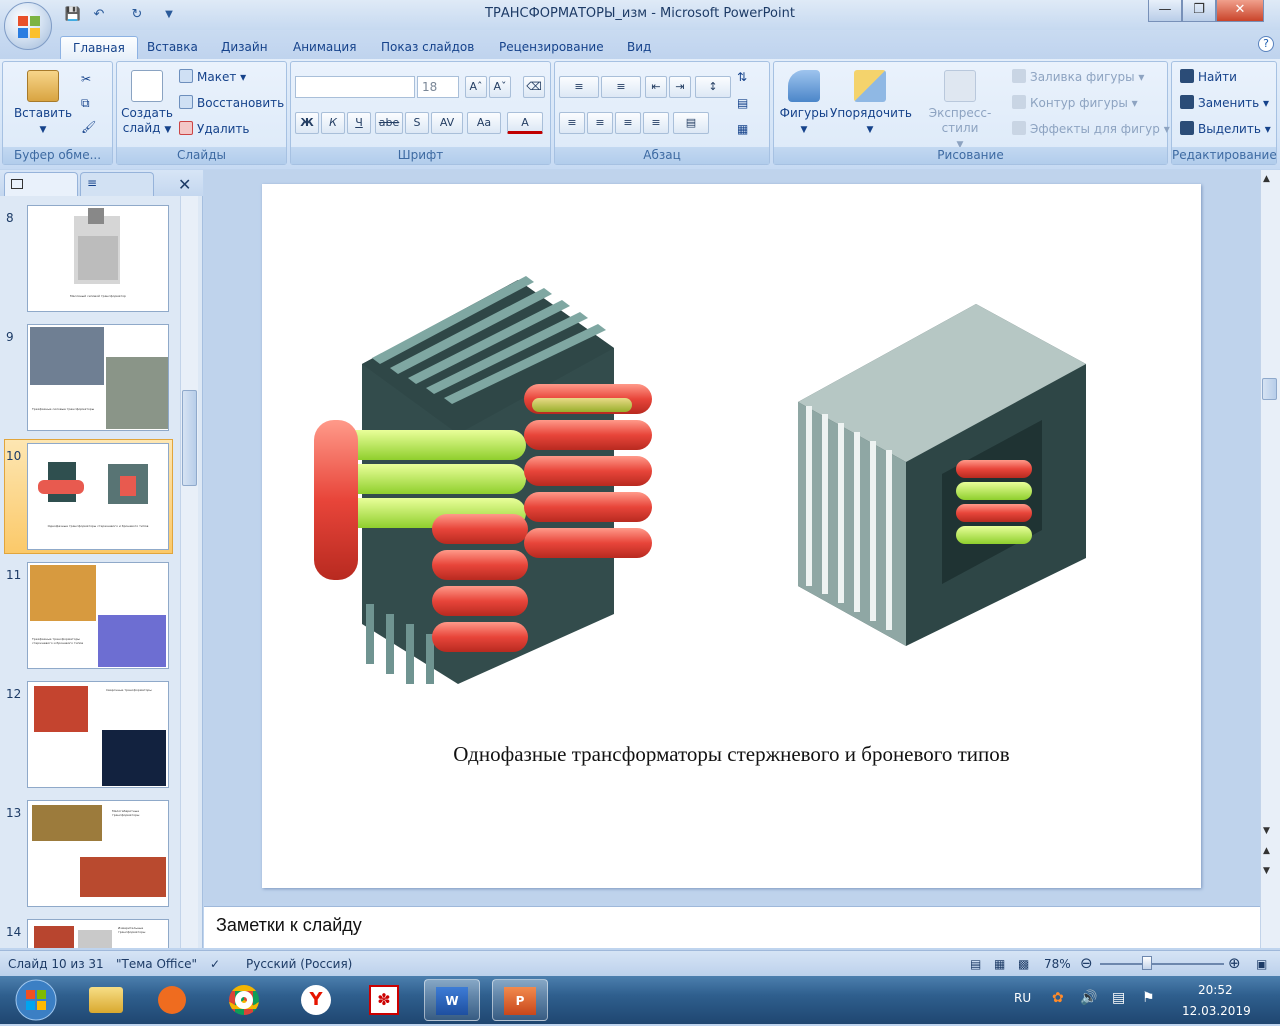 This screenshot has width=1280, height=1026. I want to click on layout-button: Макет ▾, so click(212, 77).